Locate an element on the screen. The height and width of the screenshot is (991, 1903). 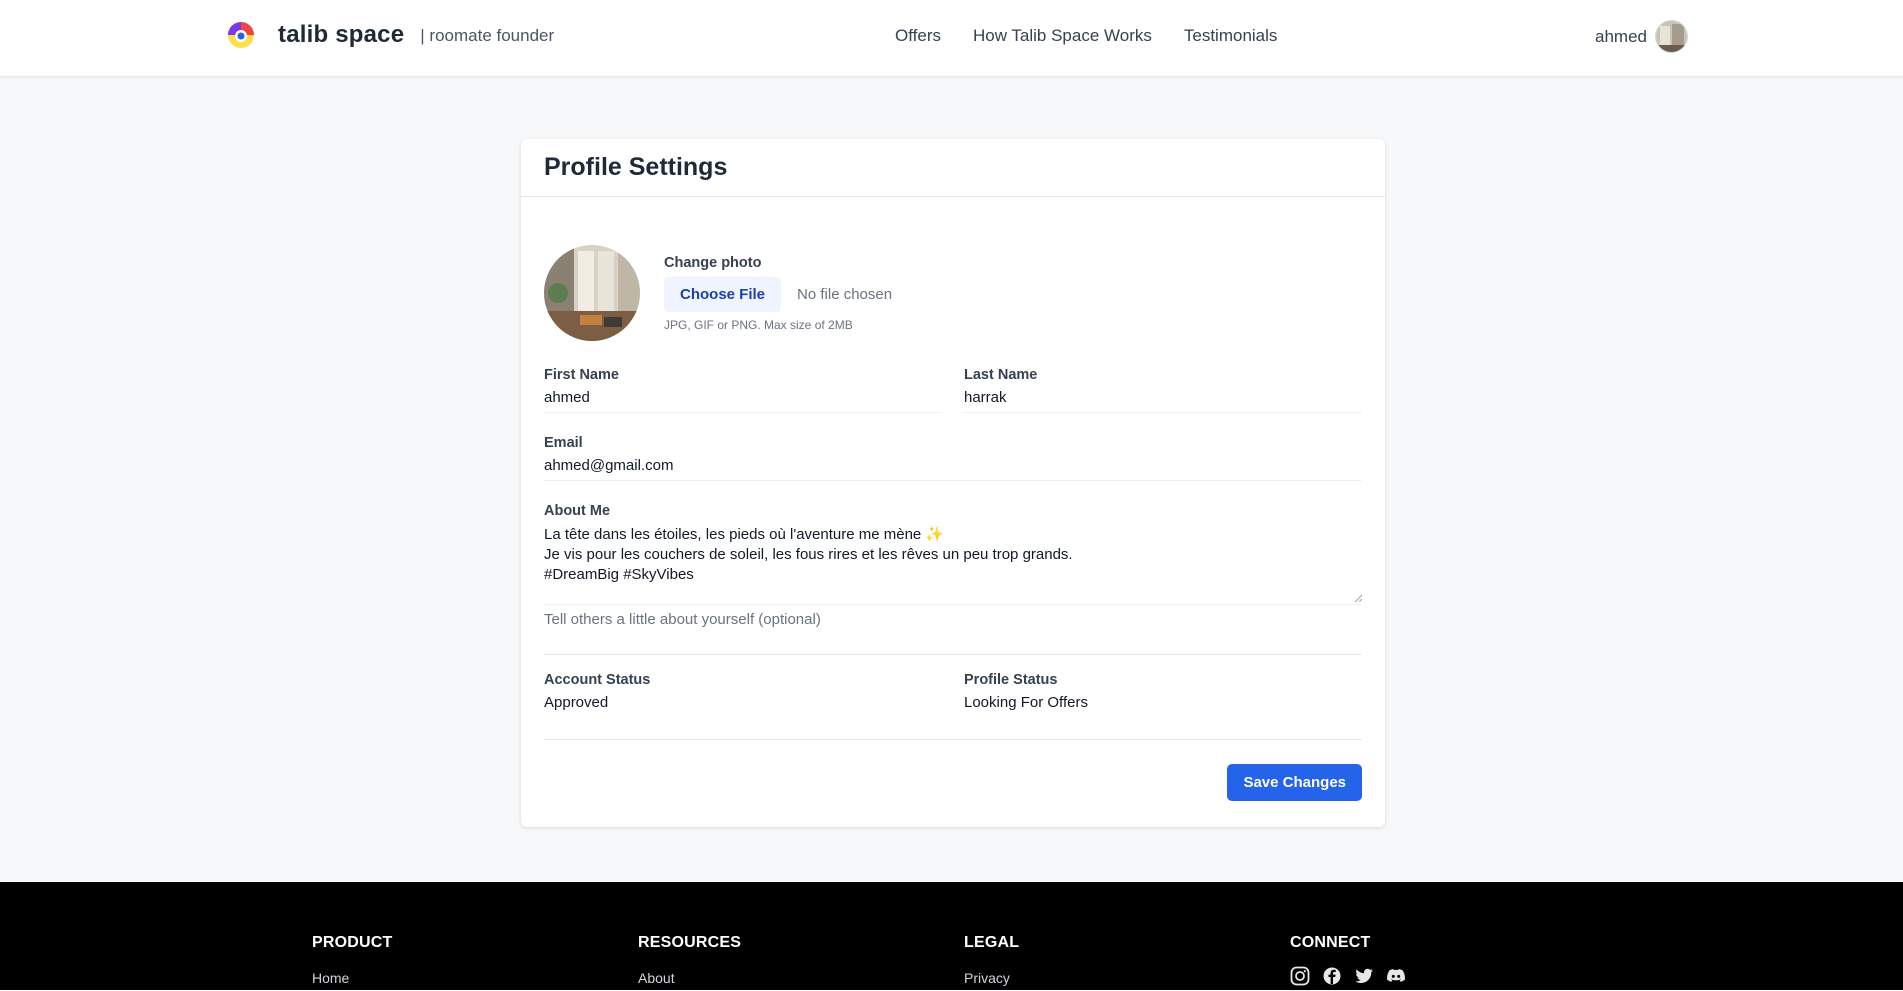
page-title: Profile Settings is located at coordinates (636, 167).